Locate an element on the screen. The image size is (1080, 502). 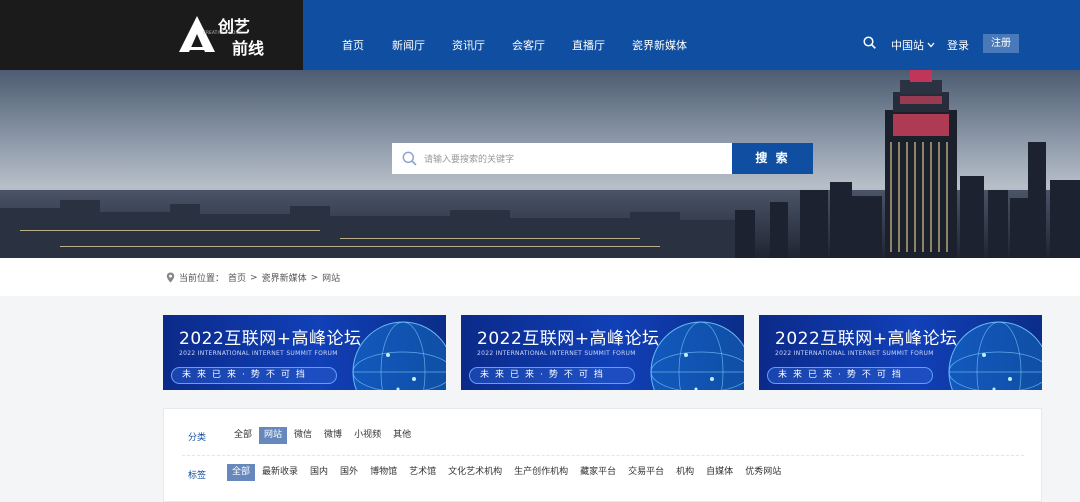
tag-chip: 机构 is located at coordinates (685, 472).